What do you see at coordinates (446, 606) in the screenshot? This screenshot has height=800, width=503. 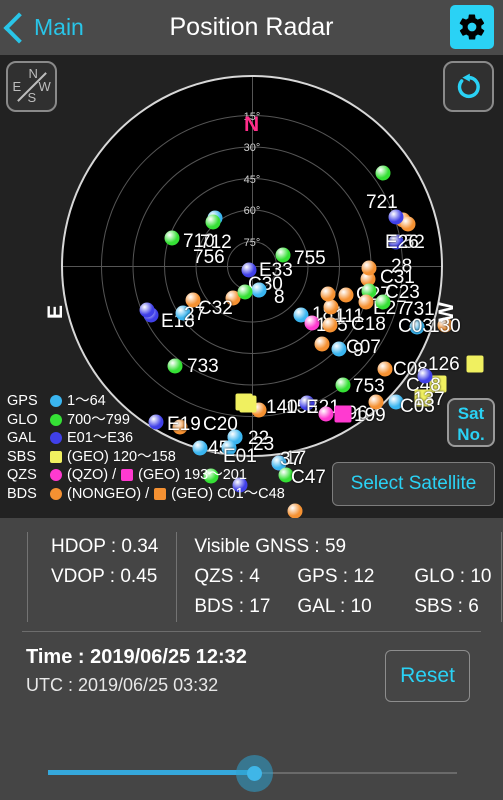 I see `sbs-count: SBS : 6` at bounding box center [446, 606].